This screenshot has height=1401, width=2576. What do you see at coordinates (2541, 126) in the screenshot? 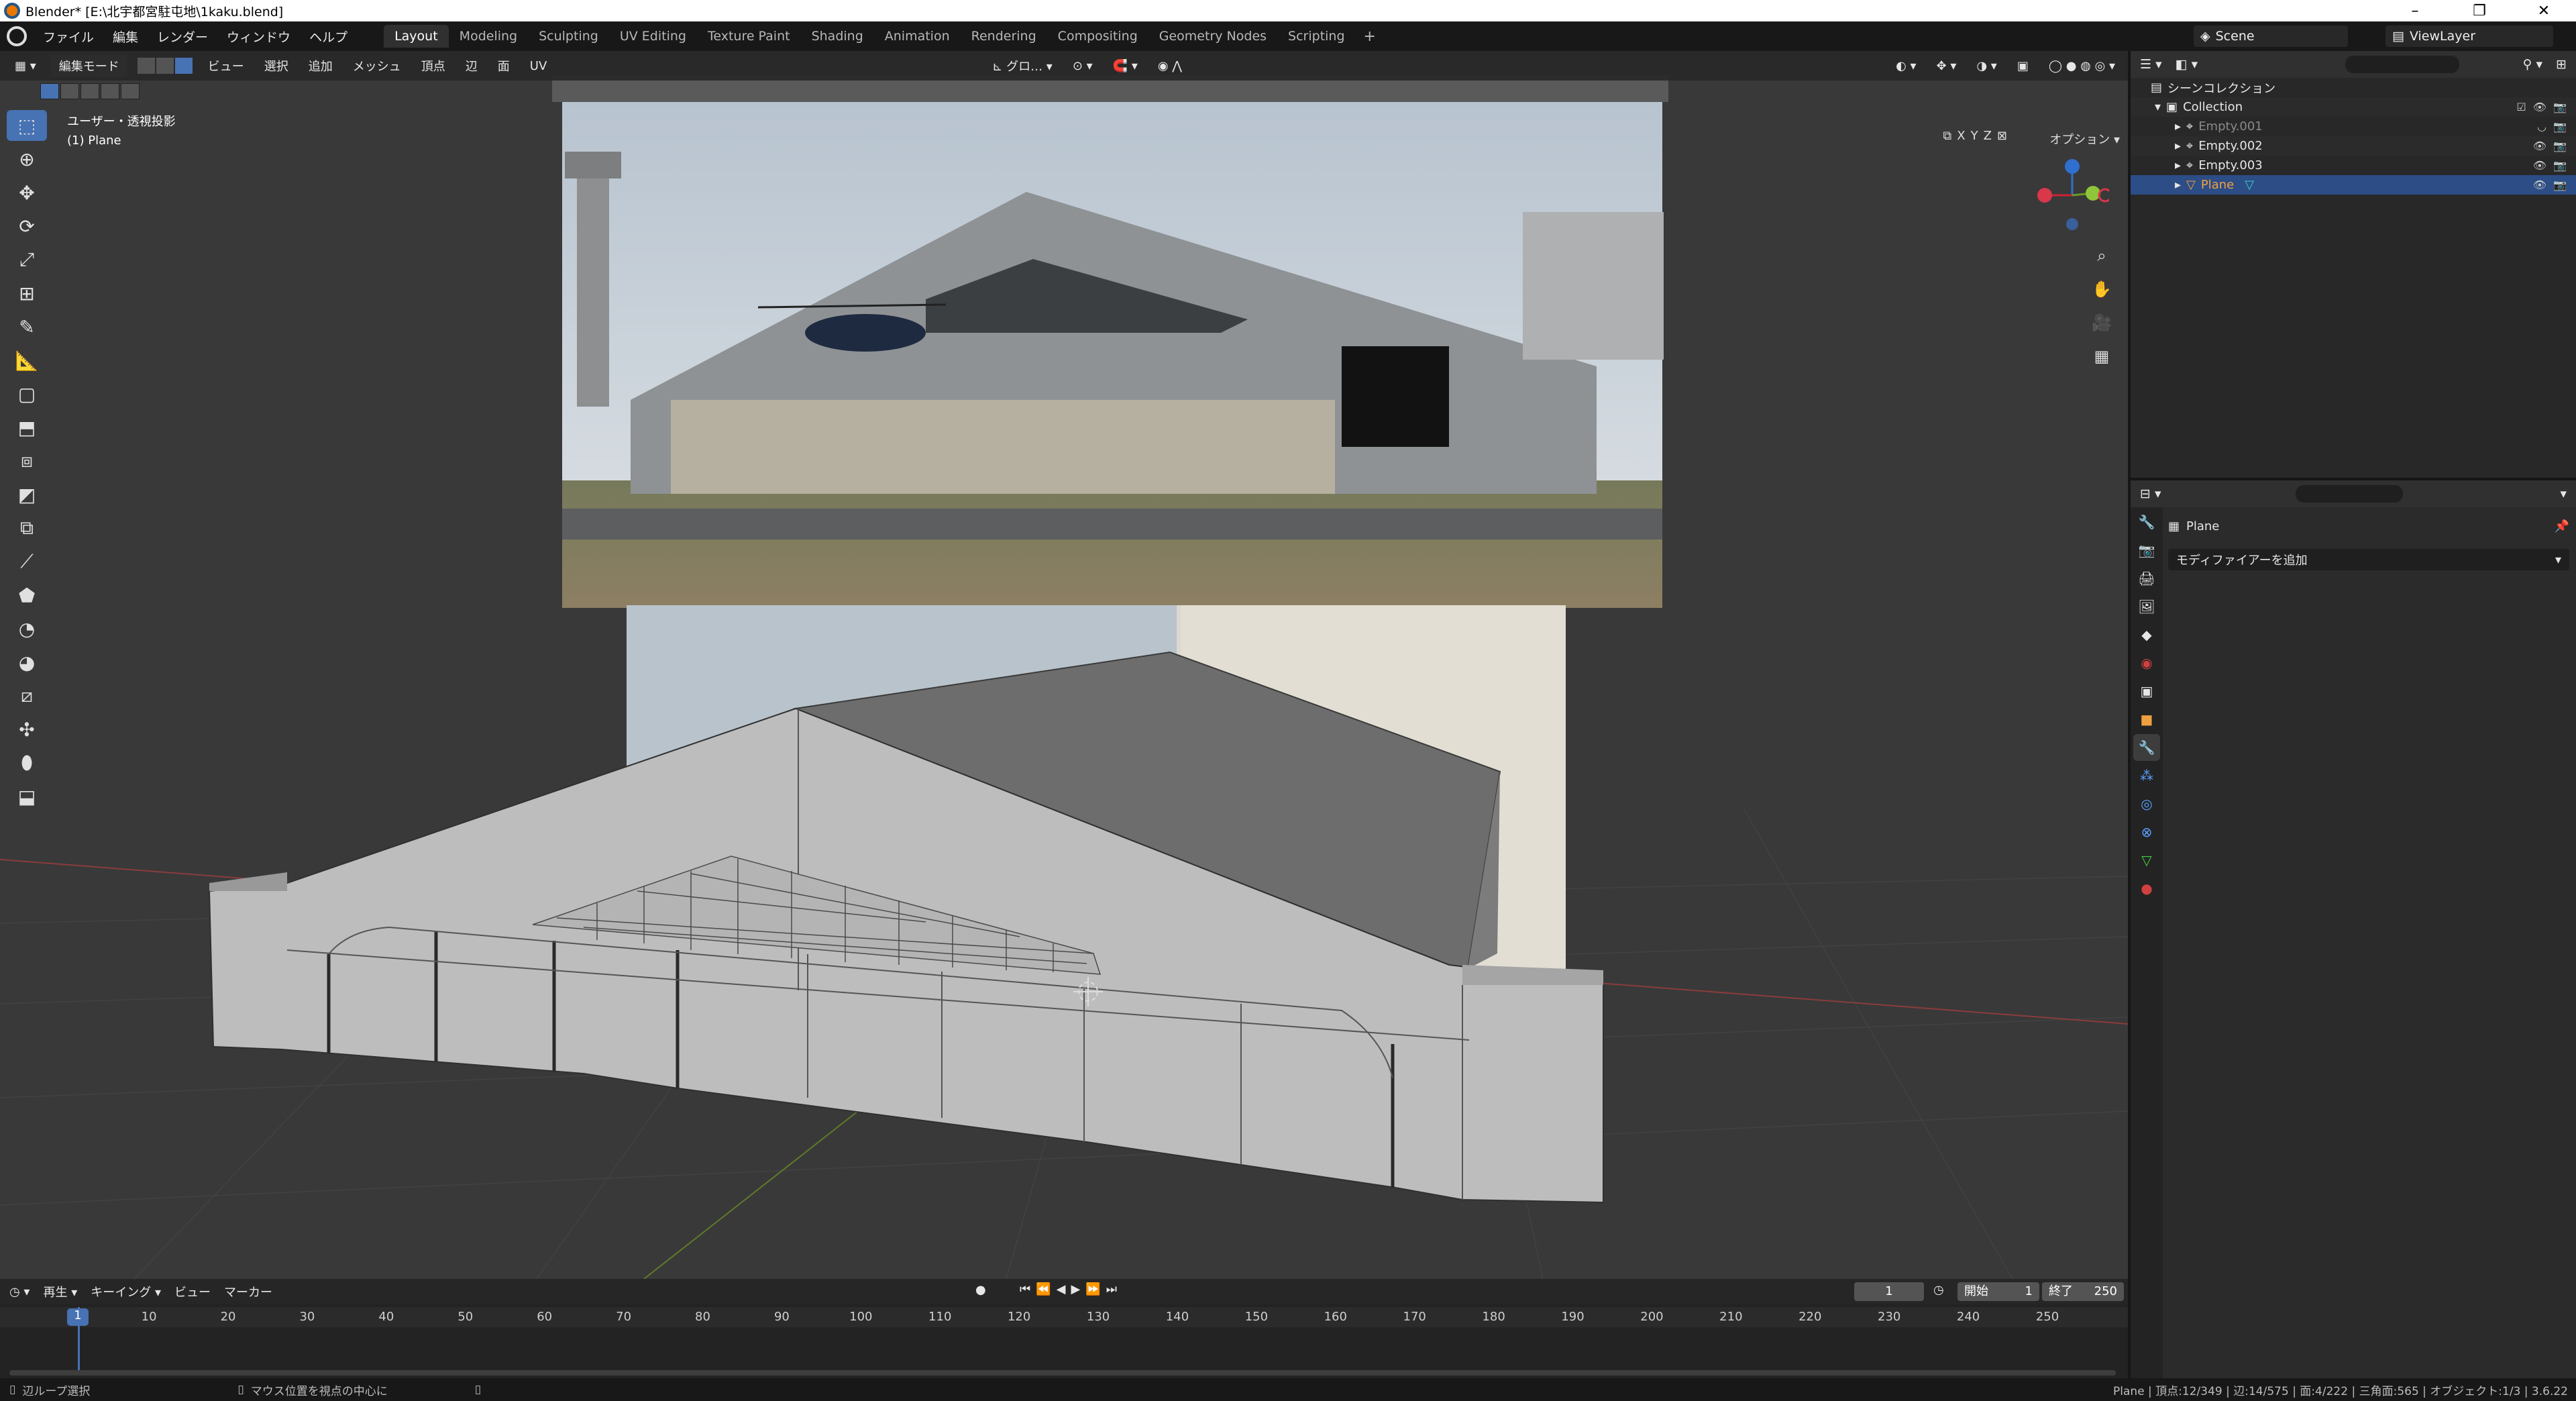
I see `eye-closed-icon: ◡` at bounding box center [2541, 126].